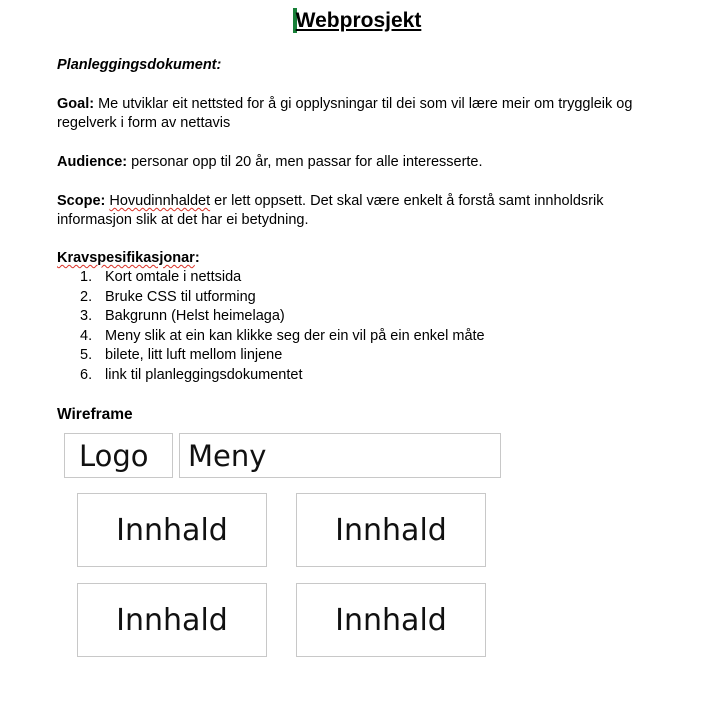  What do you see at coordinates (86, 277) in the screenshot?
I see `list-number: 1.` at bounding box center [86, 277].